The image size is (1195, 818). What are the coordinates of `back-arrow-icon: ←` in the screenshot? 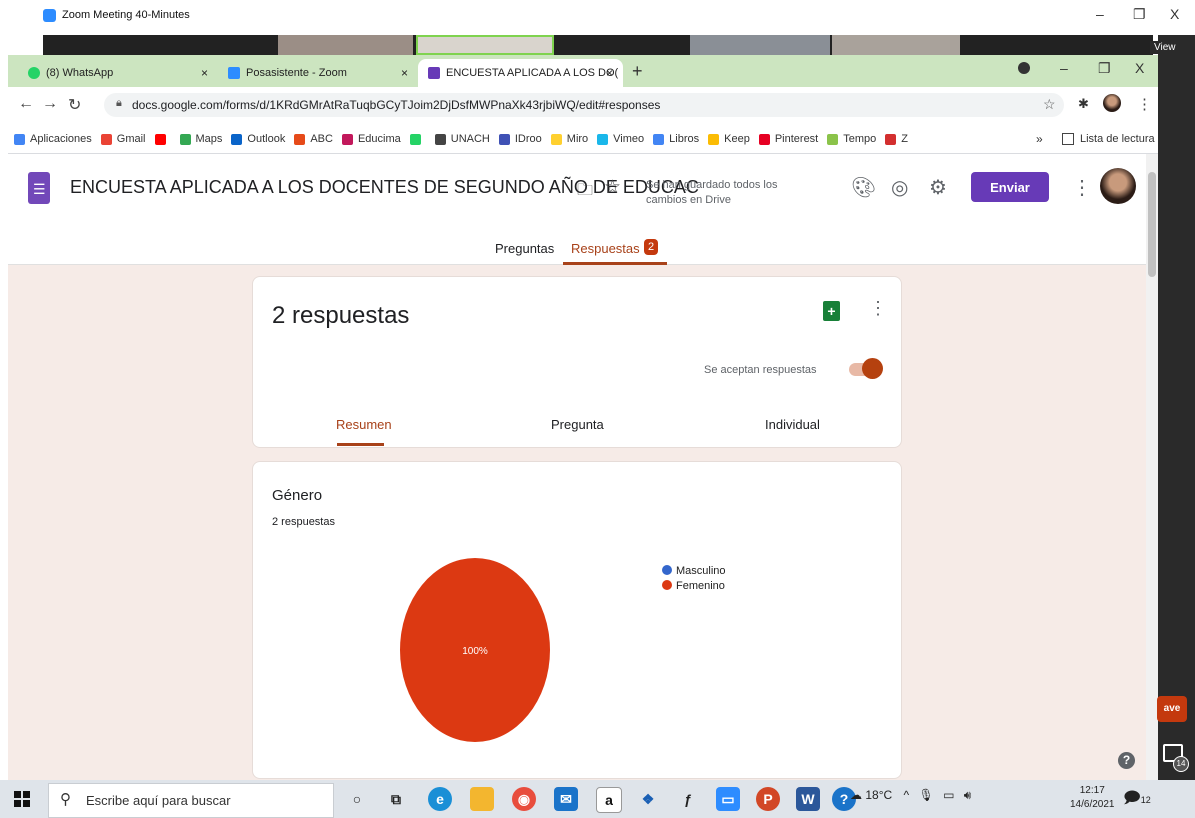 It's located at (26, 104).